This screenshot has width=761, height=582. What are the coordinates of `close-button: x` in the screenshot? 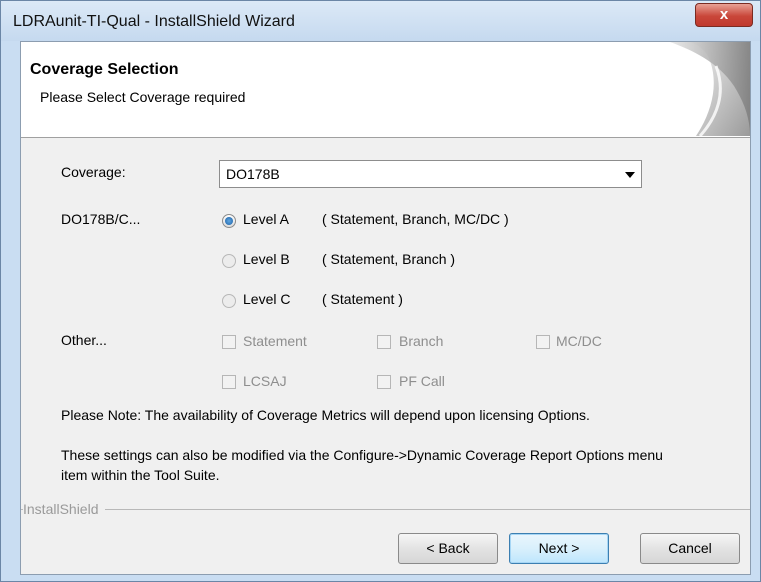 It's located at (724, 15).